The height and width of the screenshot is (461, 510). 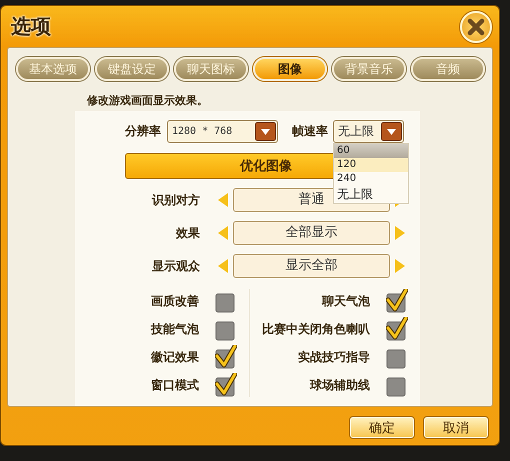 What do you see at coordinates (316, 329) in the screenshot?
I see `checkbox-label: 比赛中关闭角色喇叭` at bounding box center [316, 329].